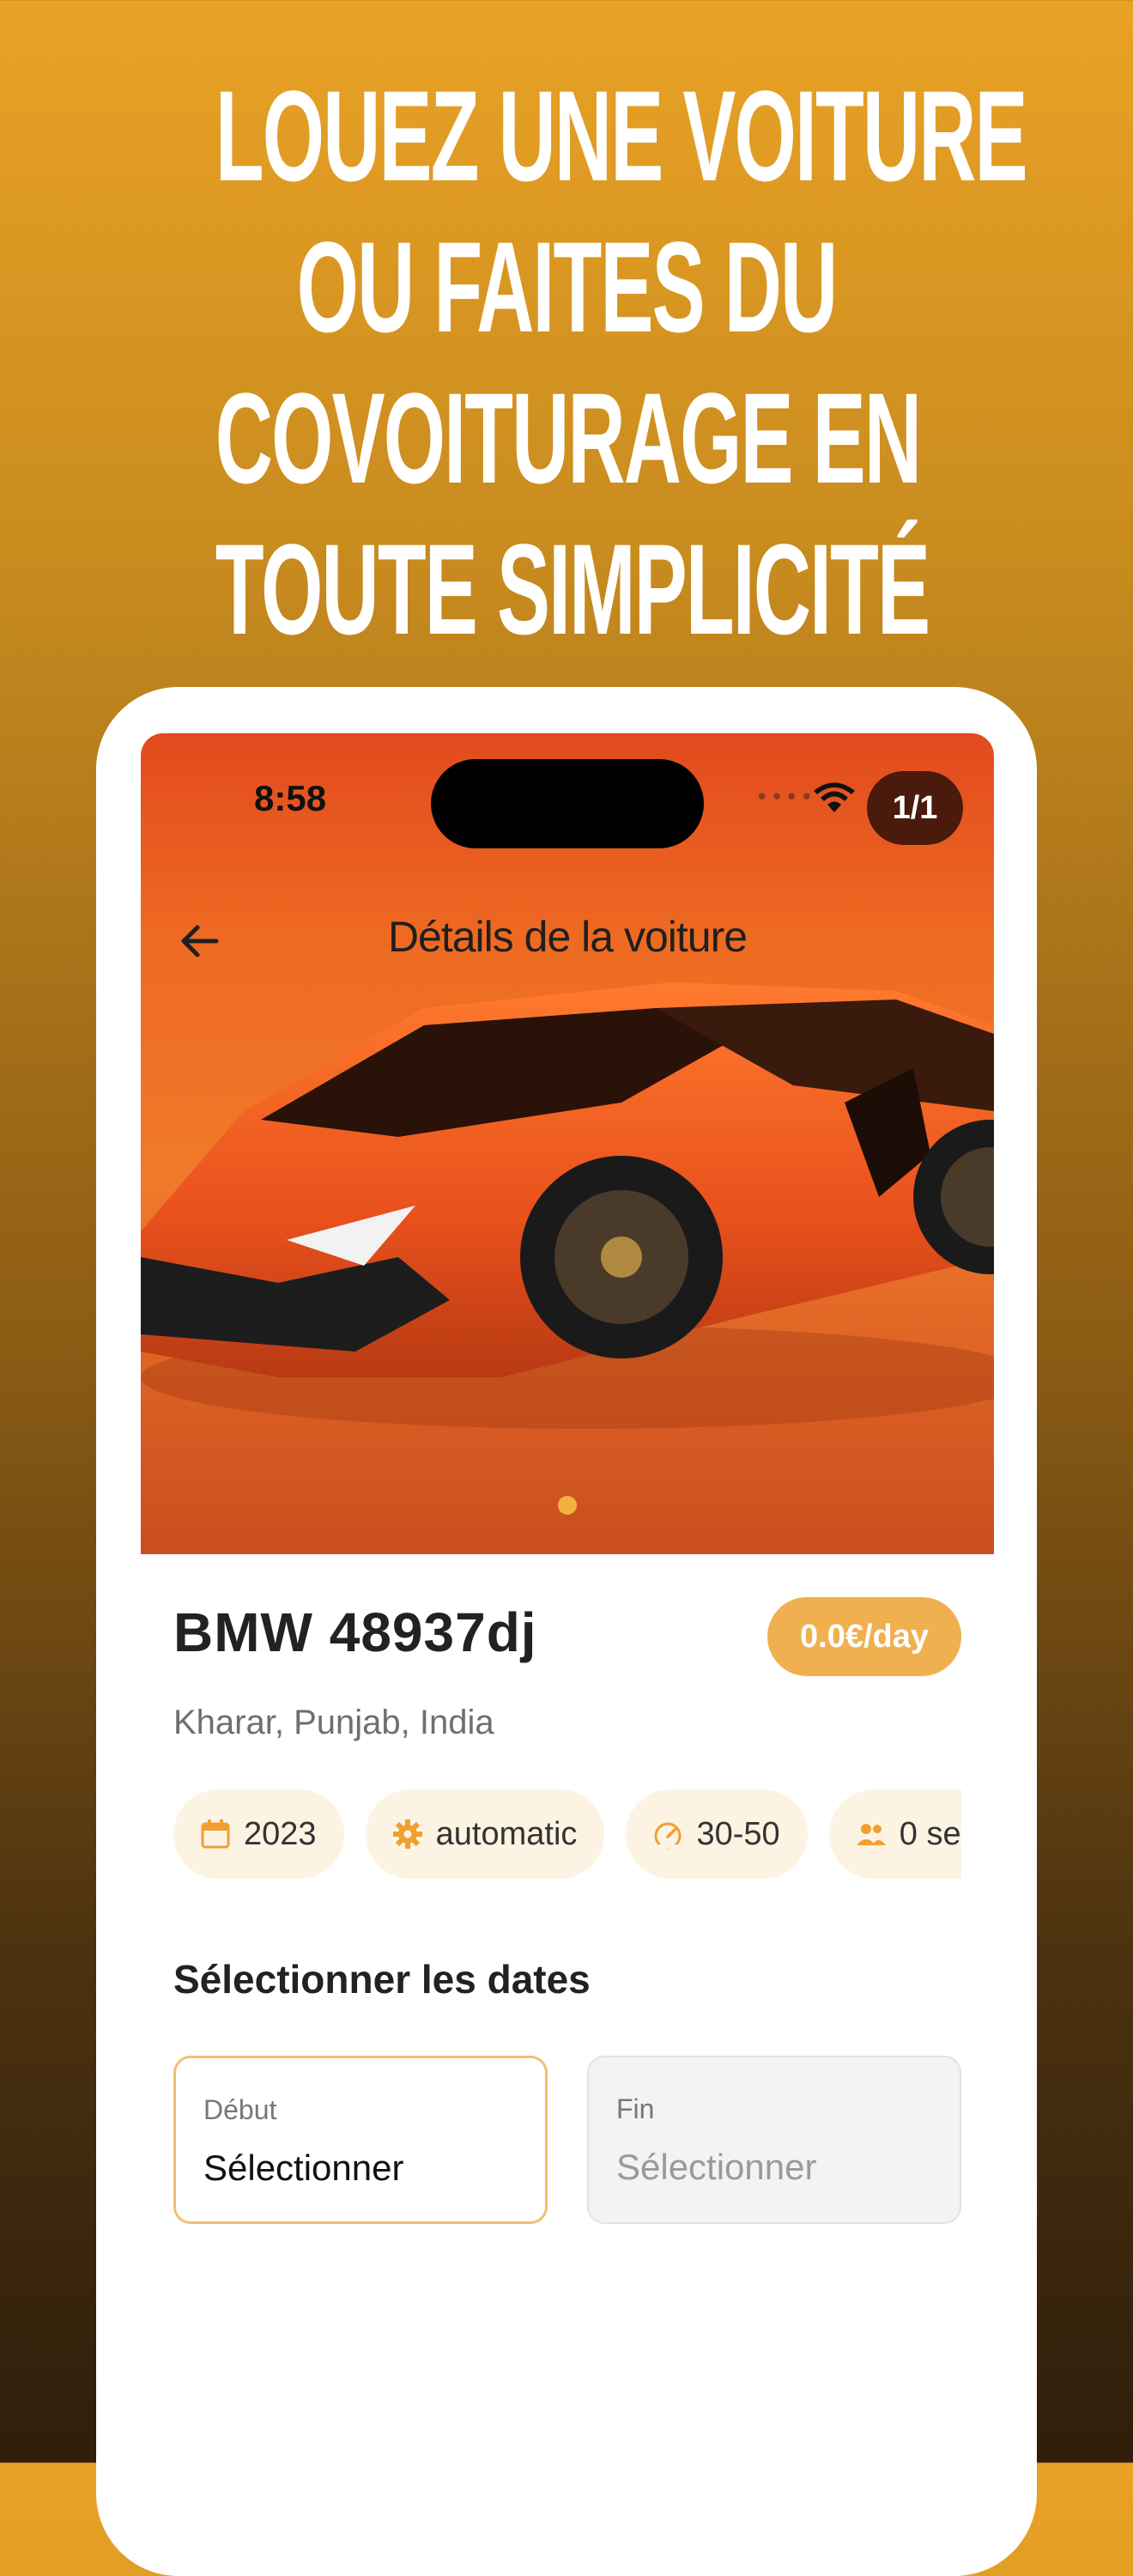  I want to click on spec-chip-label: 2023, so click(280, 1834).